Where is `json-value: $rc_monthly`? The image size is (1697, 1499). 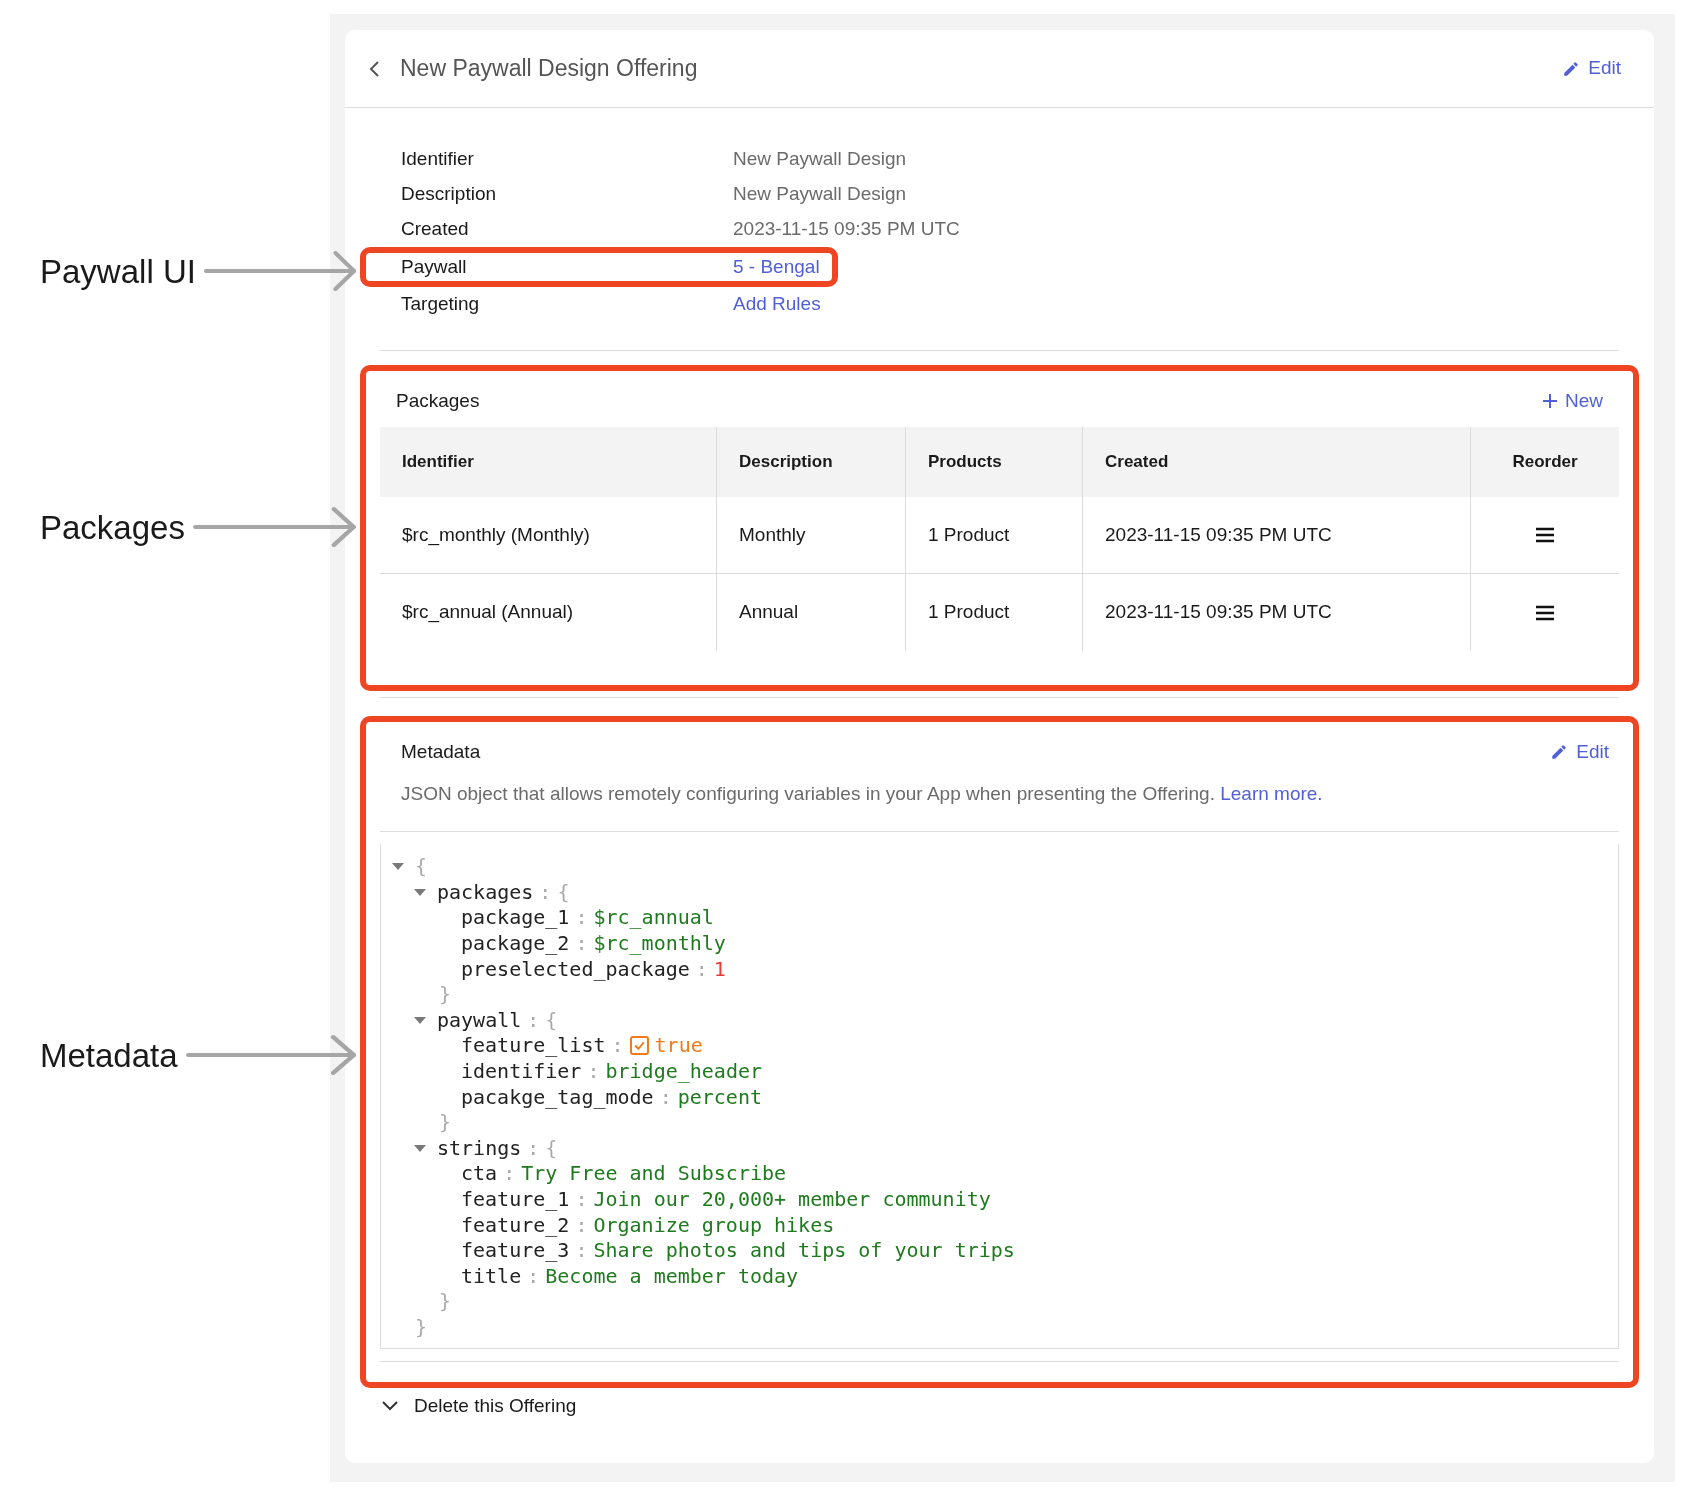 json-value: $rc_monthly is located at coordinates (659, 944).